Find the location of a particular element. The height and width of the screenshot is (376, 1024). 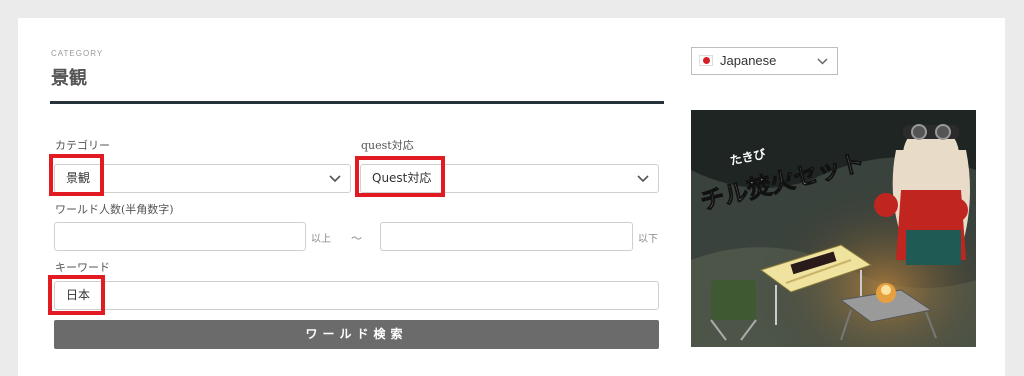

page-title: 景観 is located at coordinates (69, 78).